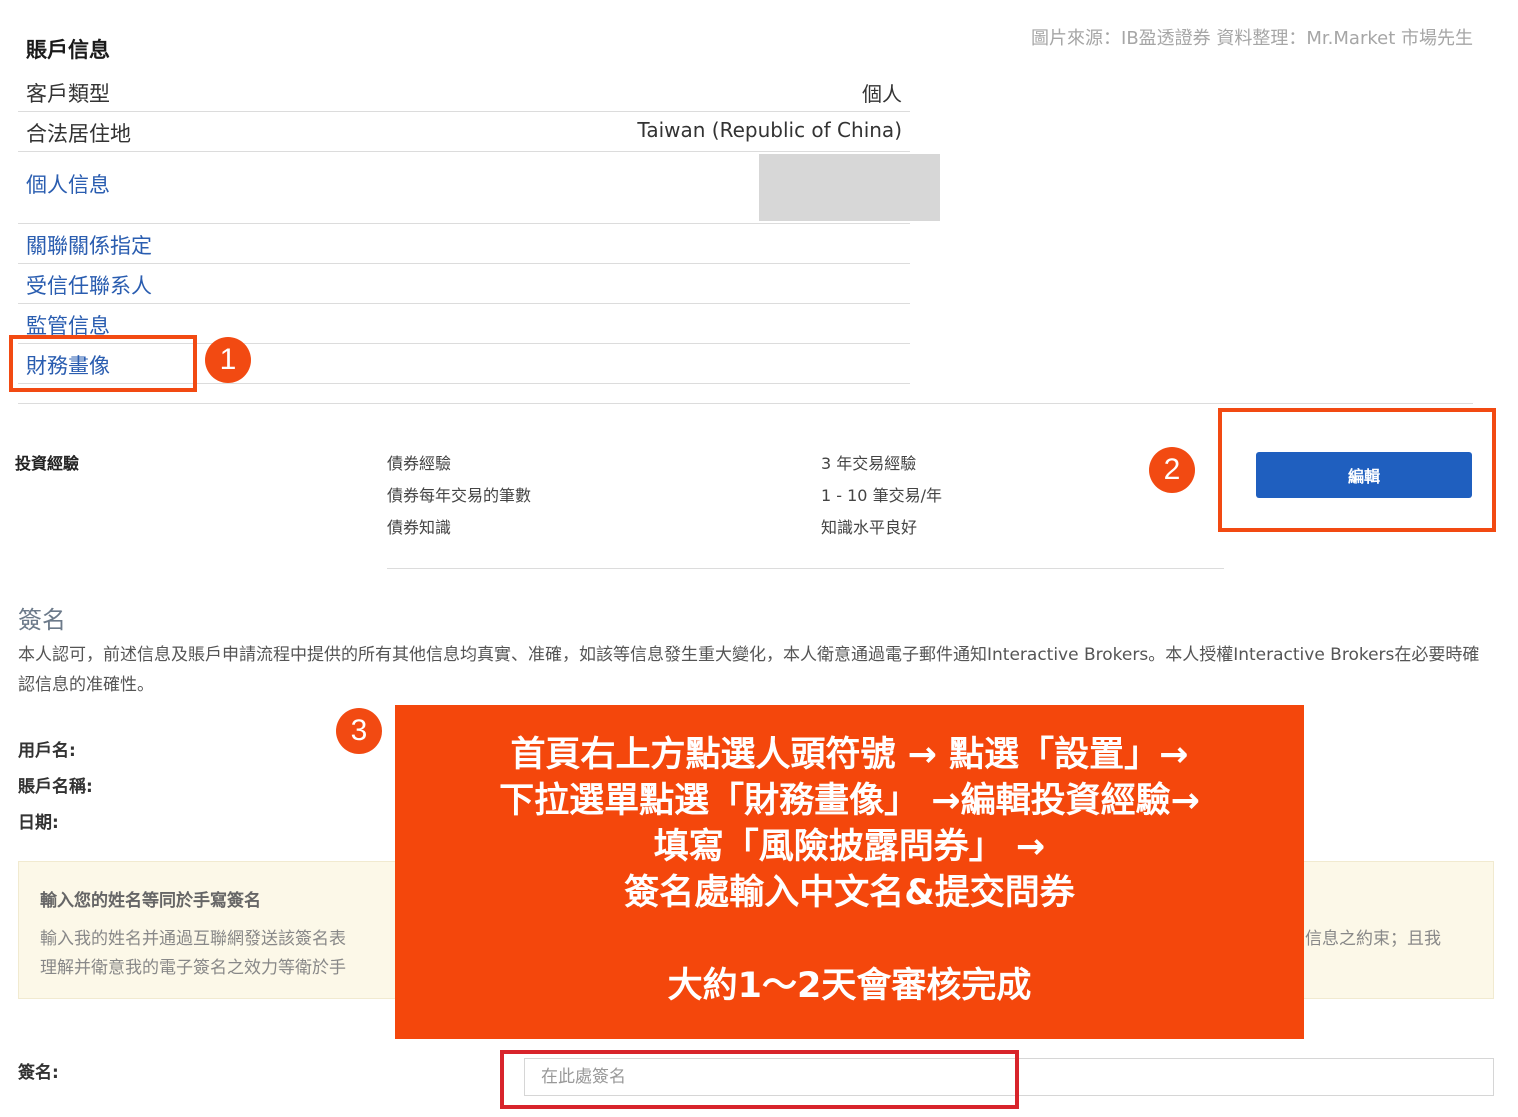  I want to click on client-type-label: 客戶類型, so click(68, 94).